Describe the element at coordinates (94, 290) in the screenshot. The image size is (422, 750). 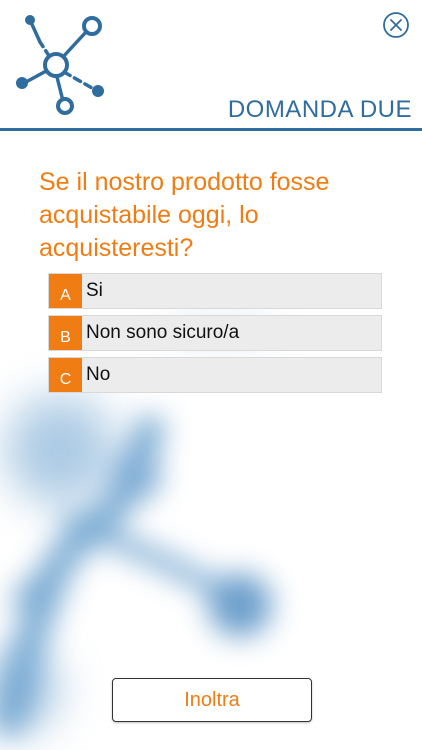
I see `answer-label: Si` at that location.